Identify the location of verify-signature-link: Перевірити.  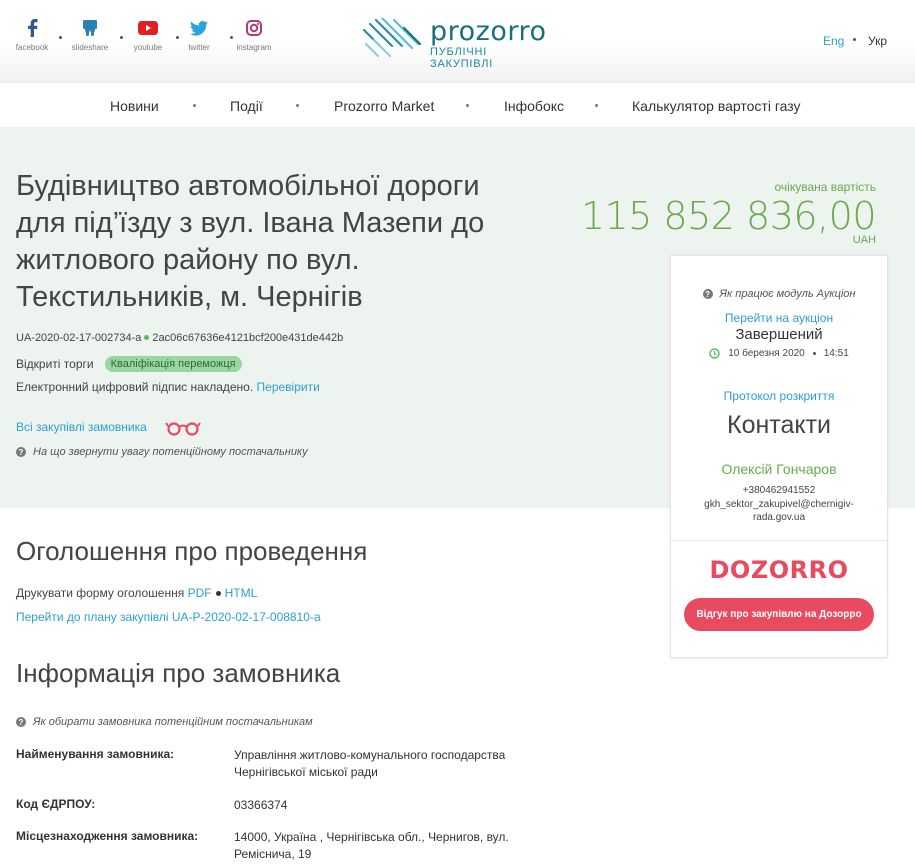
(288, 387).